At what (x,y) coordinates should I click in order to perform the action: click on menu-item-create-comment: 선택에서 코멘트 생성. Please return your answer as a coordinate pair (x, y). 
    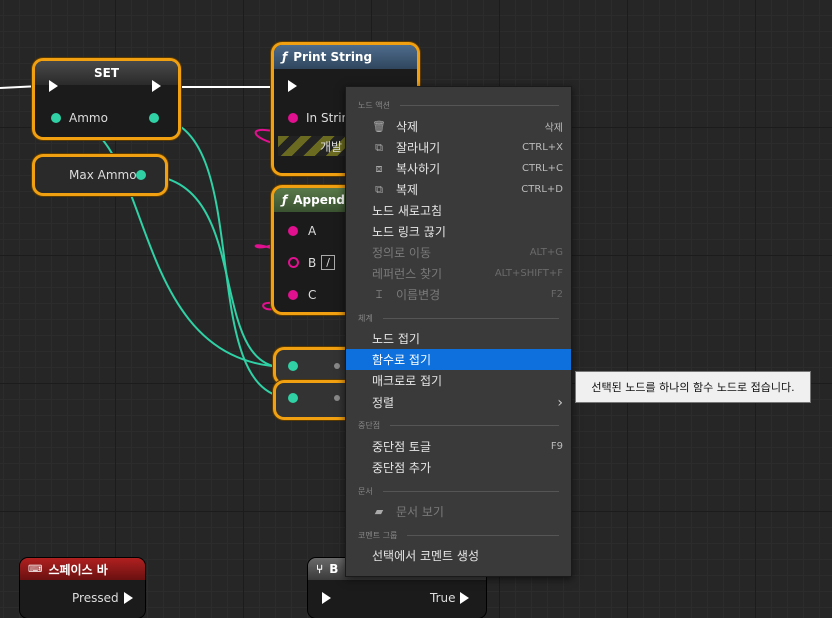
    Looking at the image, I should click on (458, 555).